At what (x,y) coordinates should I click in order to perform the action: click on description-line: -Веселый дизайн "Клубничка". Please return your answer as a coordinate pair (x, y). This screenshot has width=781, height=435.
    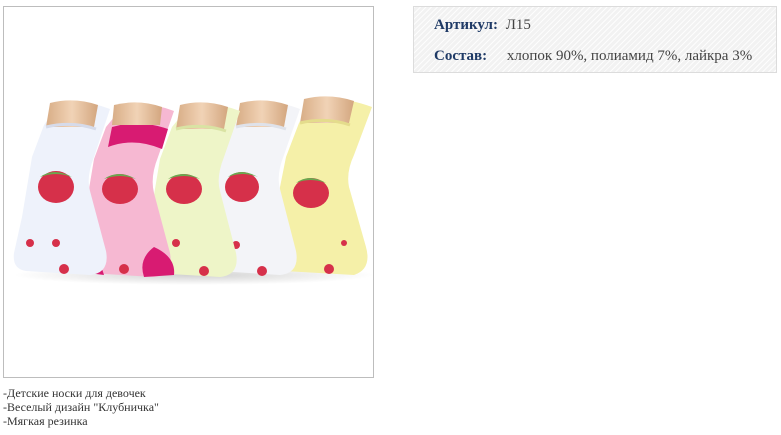
    Looking at the image, I should click on (81, 407).